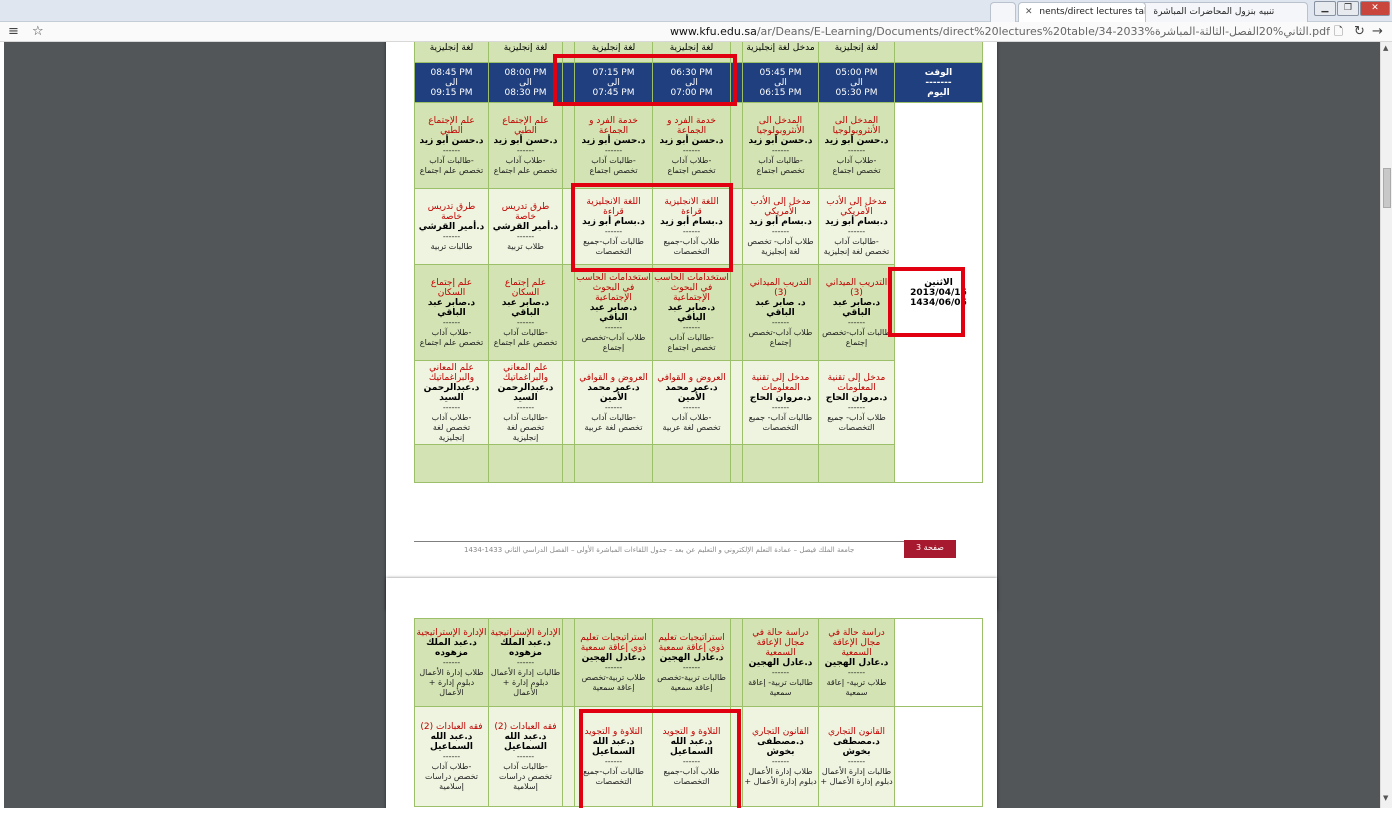 This screenshot has height=814, width=1392. Describe the element at coordinates (856, 417) in the screenshot. I see `audience-text: ------ طلاب آداب- جميع التخصصات` at that location.